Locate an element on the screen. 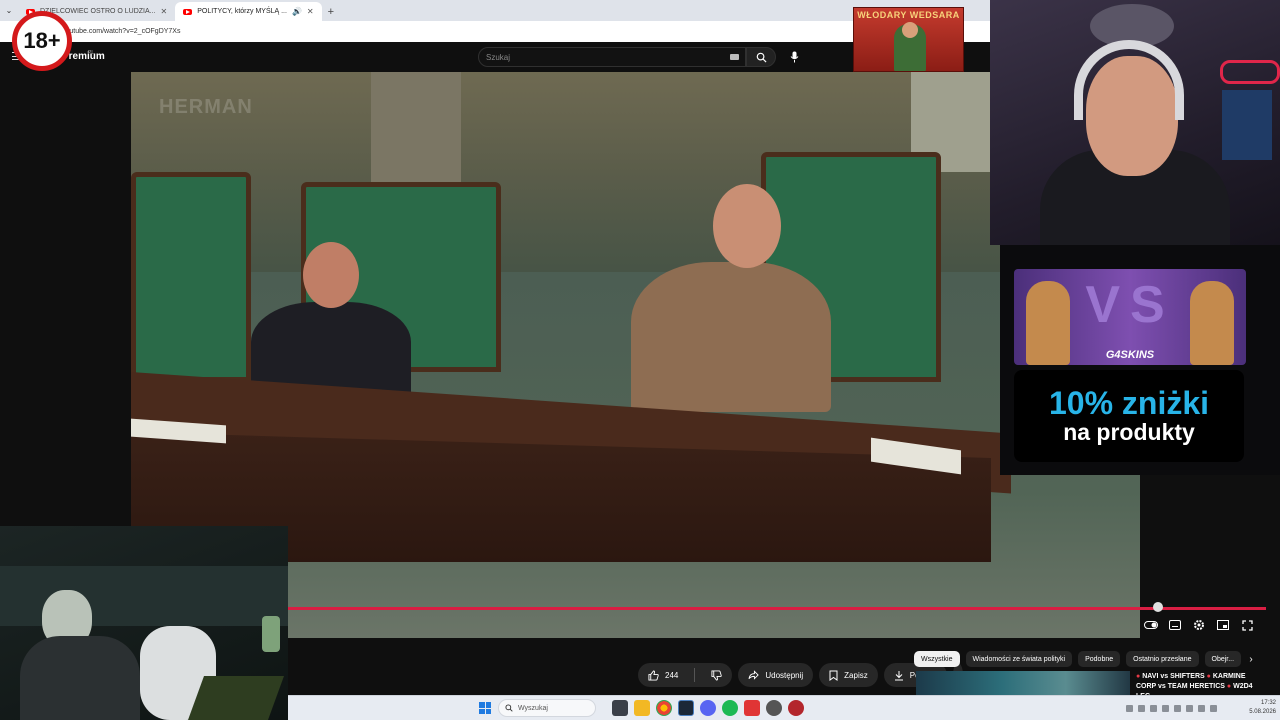 The height and width of the screenshot is (720, 1280). task-view-icon is located at coordinates (620, 708).